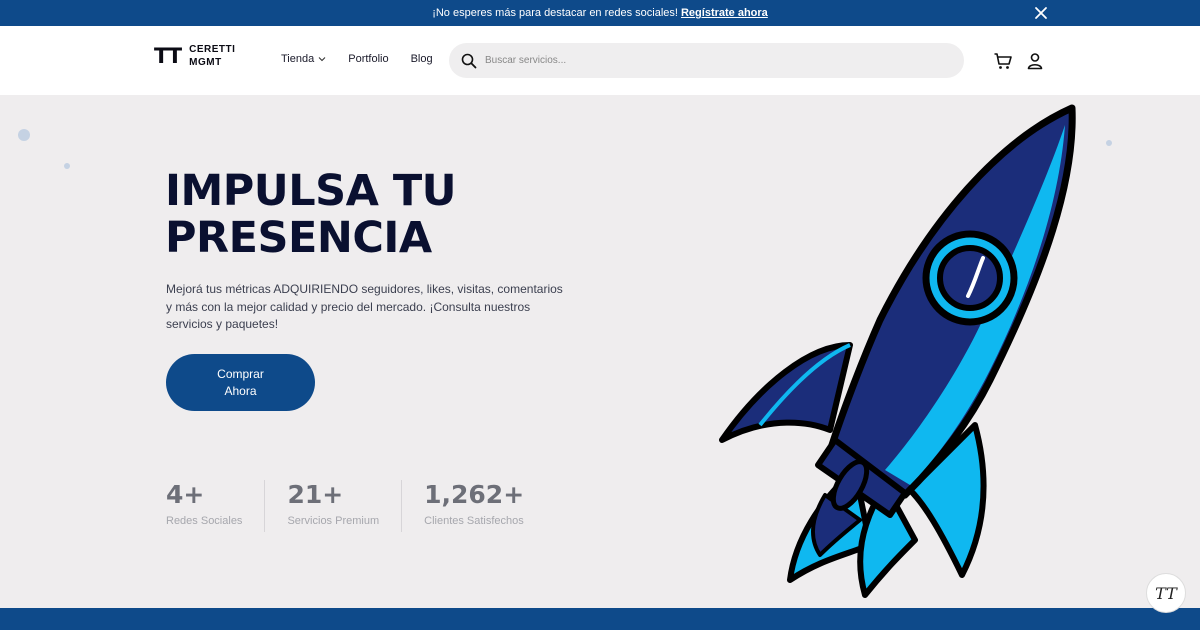 This screenshot has width=1200, height=630. What do you see at coordinates (474, 521) in the screenshot?
I see `stat-label: Clientes Satisfechos` at bounding box center [474, 521].